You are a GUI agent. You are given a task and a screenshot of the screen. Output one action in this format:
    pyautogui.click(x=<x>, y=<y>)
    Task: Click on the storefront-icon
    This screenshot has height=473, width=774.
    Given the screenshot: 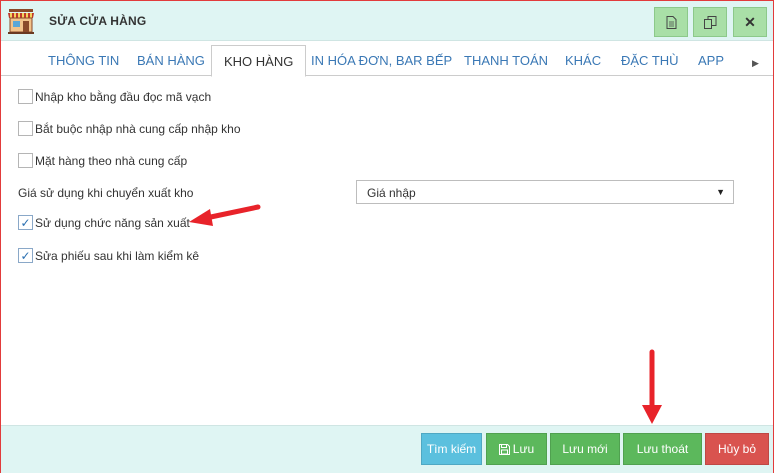 What is the action you would take?
    pyautogui.click(x=21, y=21)
    